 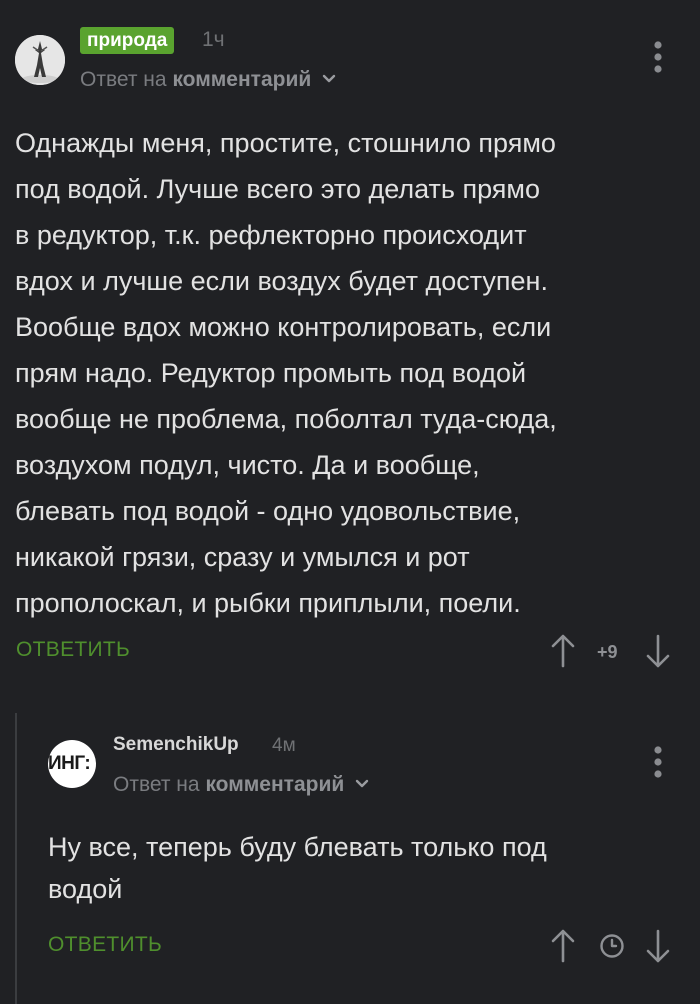 What do you see at coordinates (281, 281) in the screenshot?
I see `comment-line: вдох и лучше если воздух будет доступен.` at bounding box center [281, 281].